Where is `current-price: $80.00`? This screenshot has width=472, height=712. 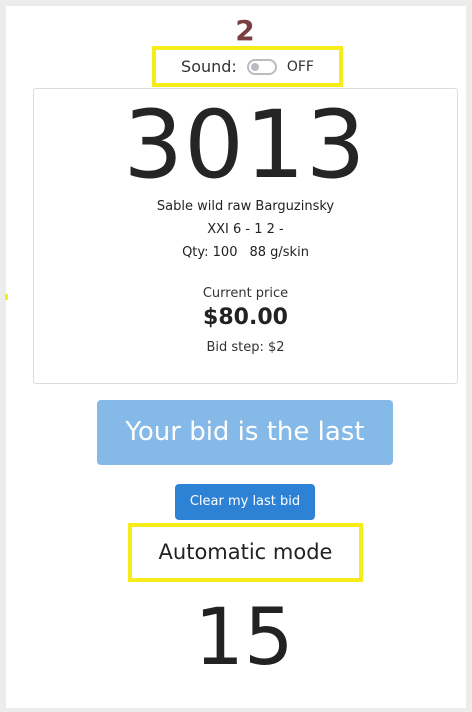
current-price: $80.00 is located at coordinates (245, 317).